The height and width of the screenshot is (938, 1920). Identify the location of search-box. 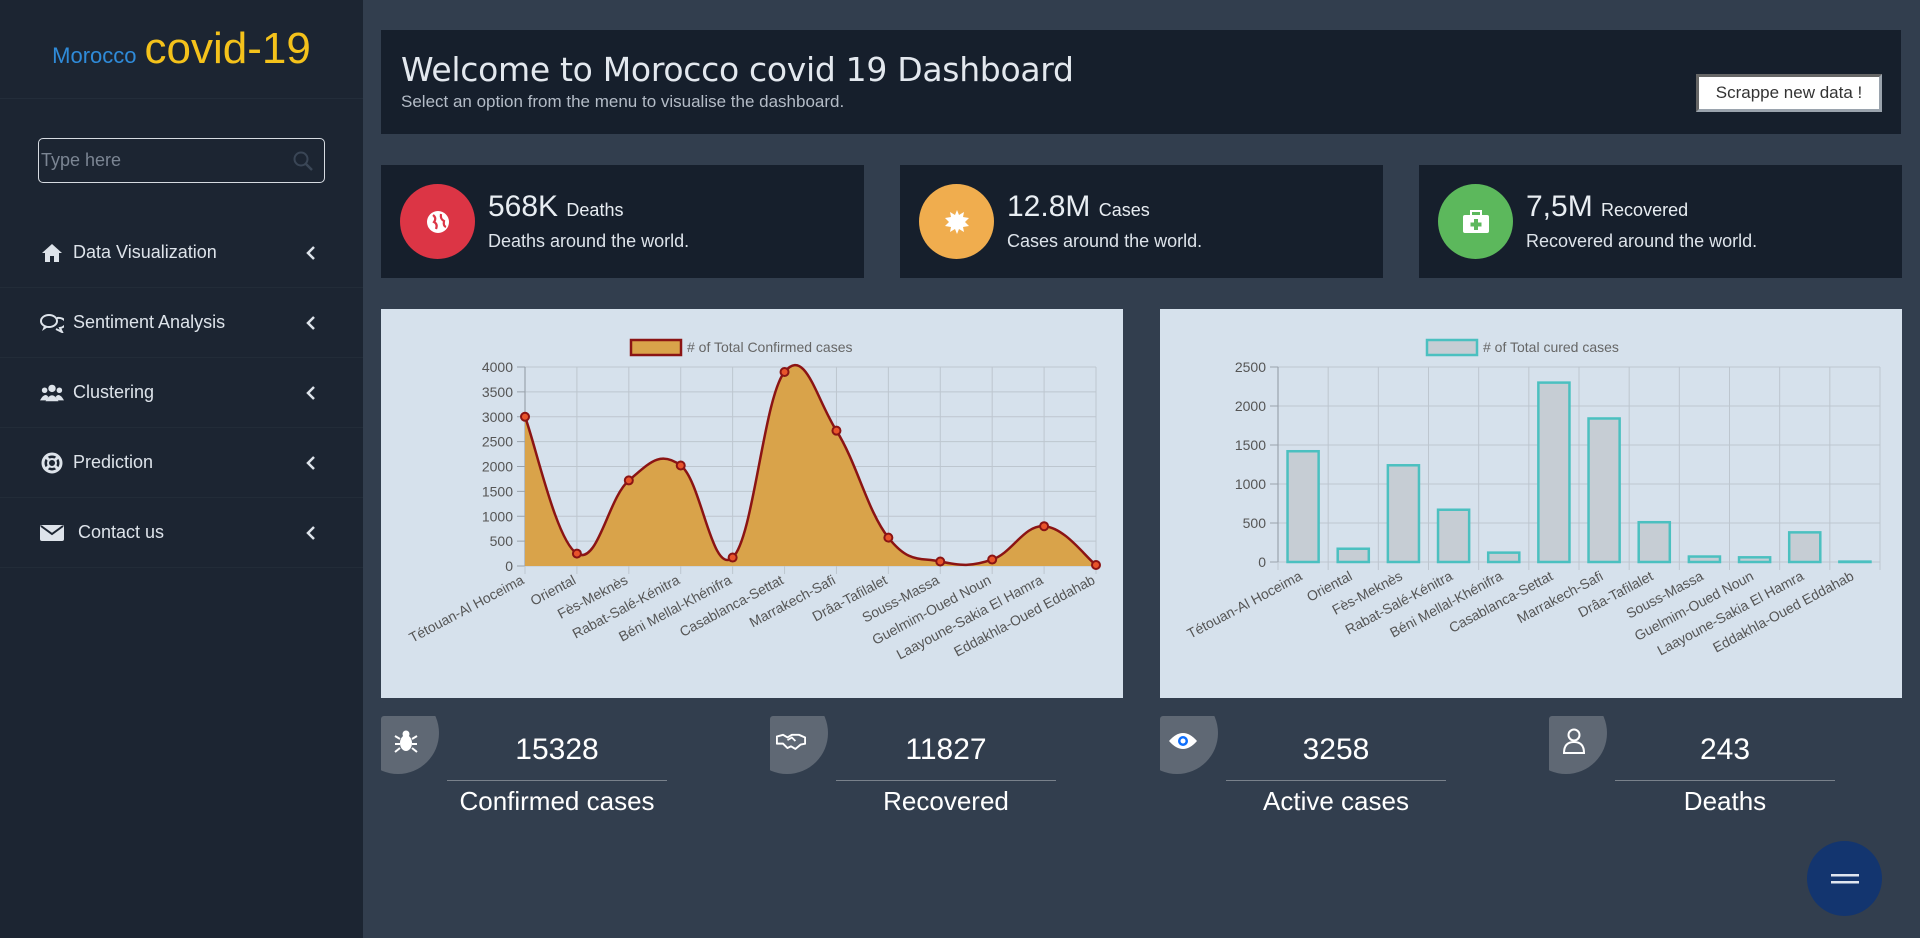
(181, 160).